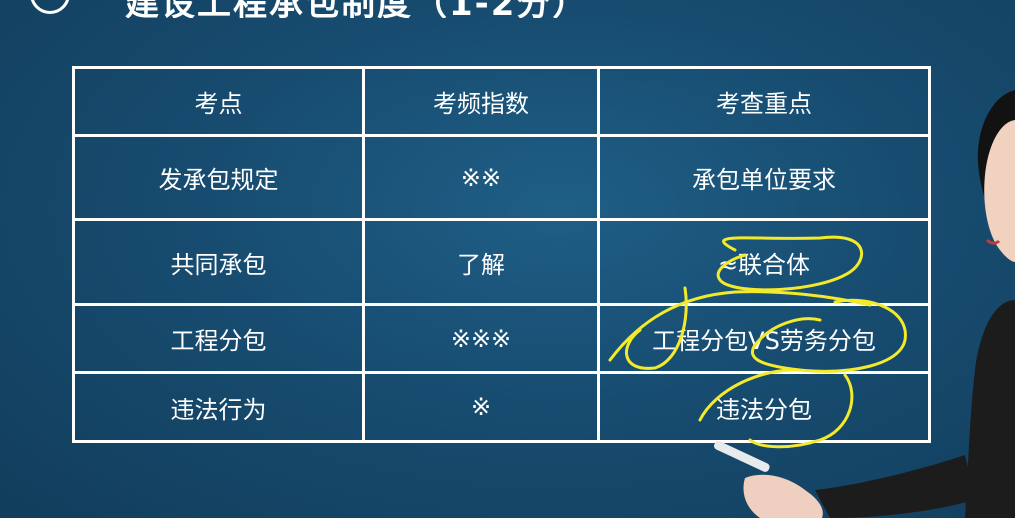 The width and height of the screenshot is (1015, 518). I want to click on presenter-pen-icon, so click(742, 456).